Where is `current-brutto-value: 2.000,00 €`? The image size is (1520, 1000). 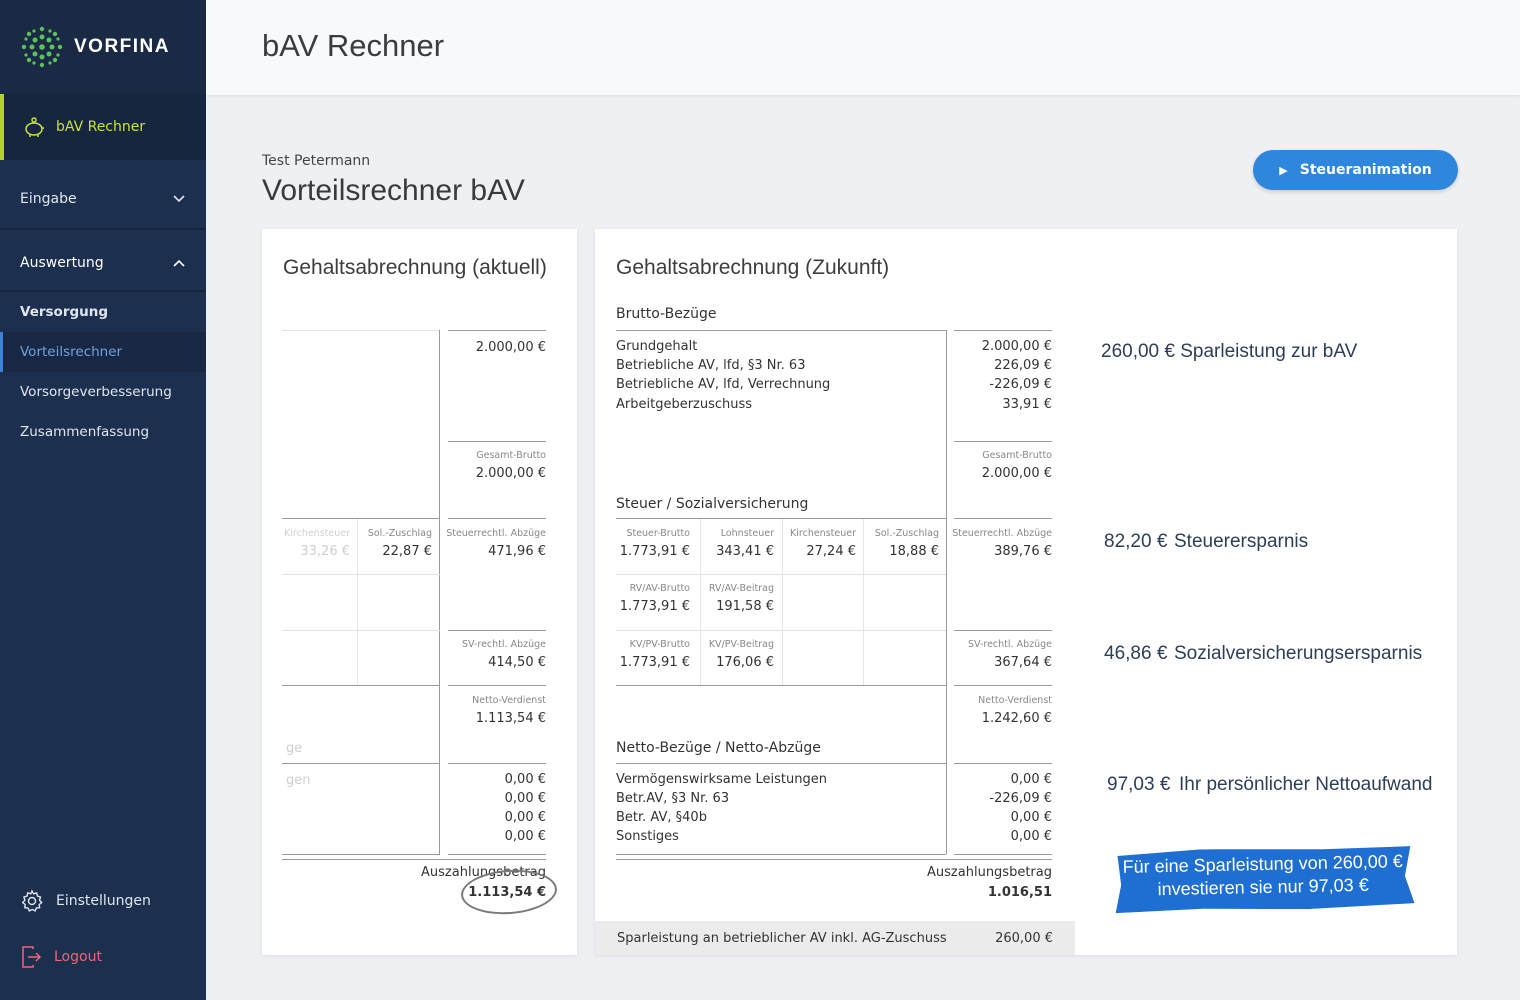 current-brutto-value: 2.000,00 € is located at coordinates (510, 347).